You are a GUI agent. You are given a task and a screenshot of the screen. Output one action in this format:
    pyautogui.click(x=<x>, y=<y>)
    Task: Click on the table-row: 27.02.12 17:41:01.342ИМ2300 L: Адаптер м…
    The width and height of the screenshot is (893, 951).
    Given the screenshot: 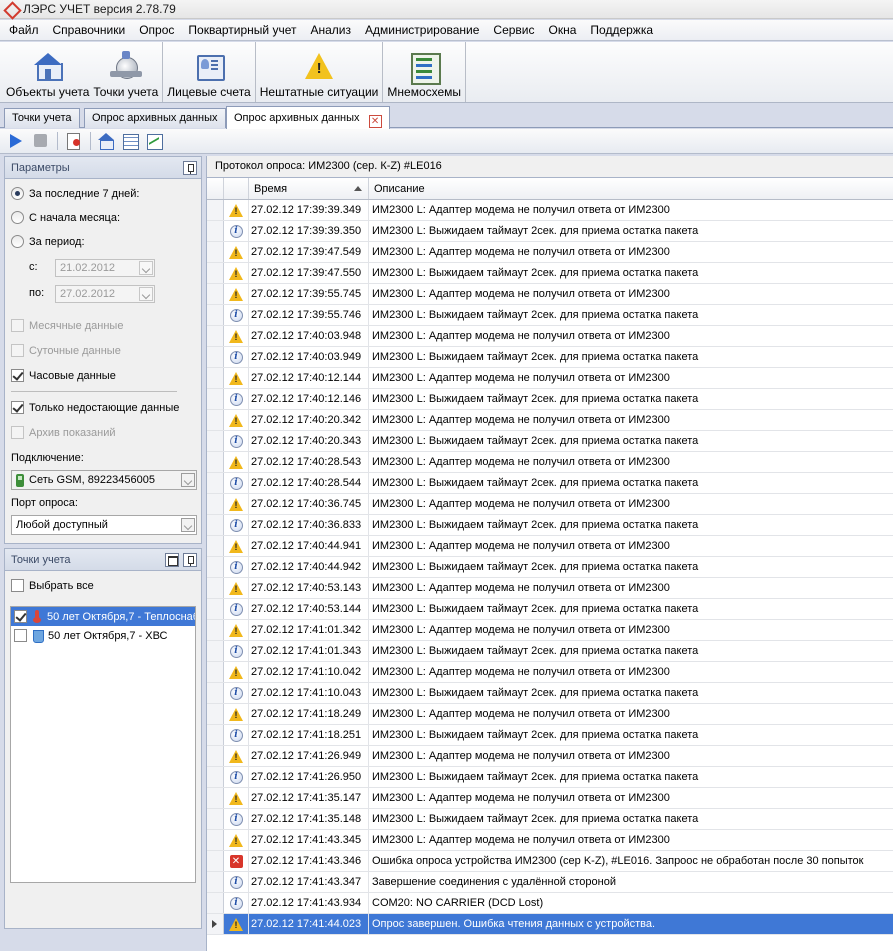 What is the action you would take?
    pyautogui.click(x=550, y=630)
    